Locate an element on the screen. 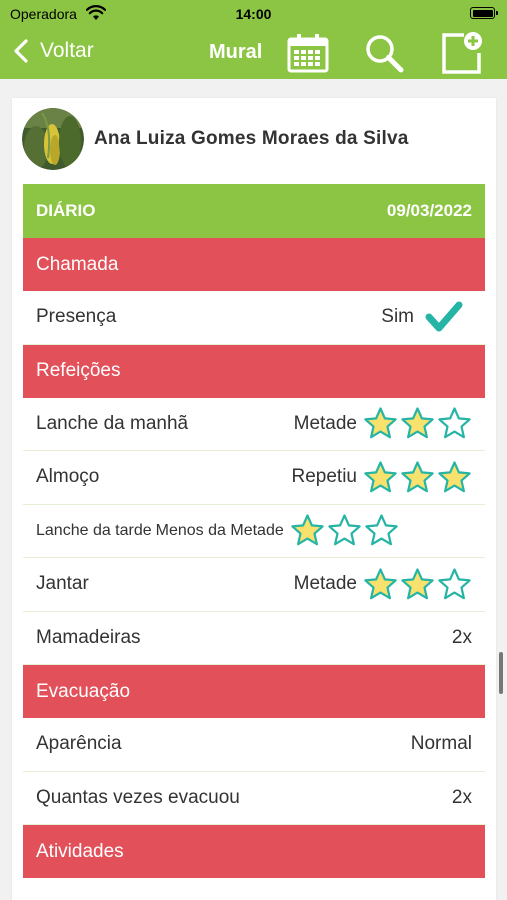 This screenshot has width=507, height=900. section-title: Chamada is located at coordinates (77, 264).